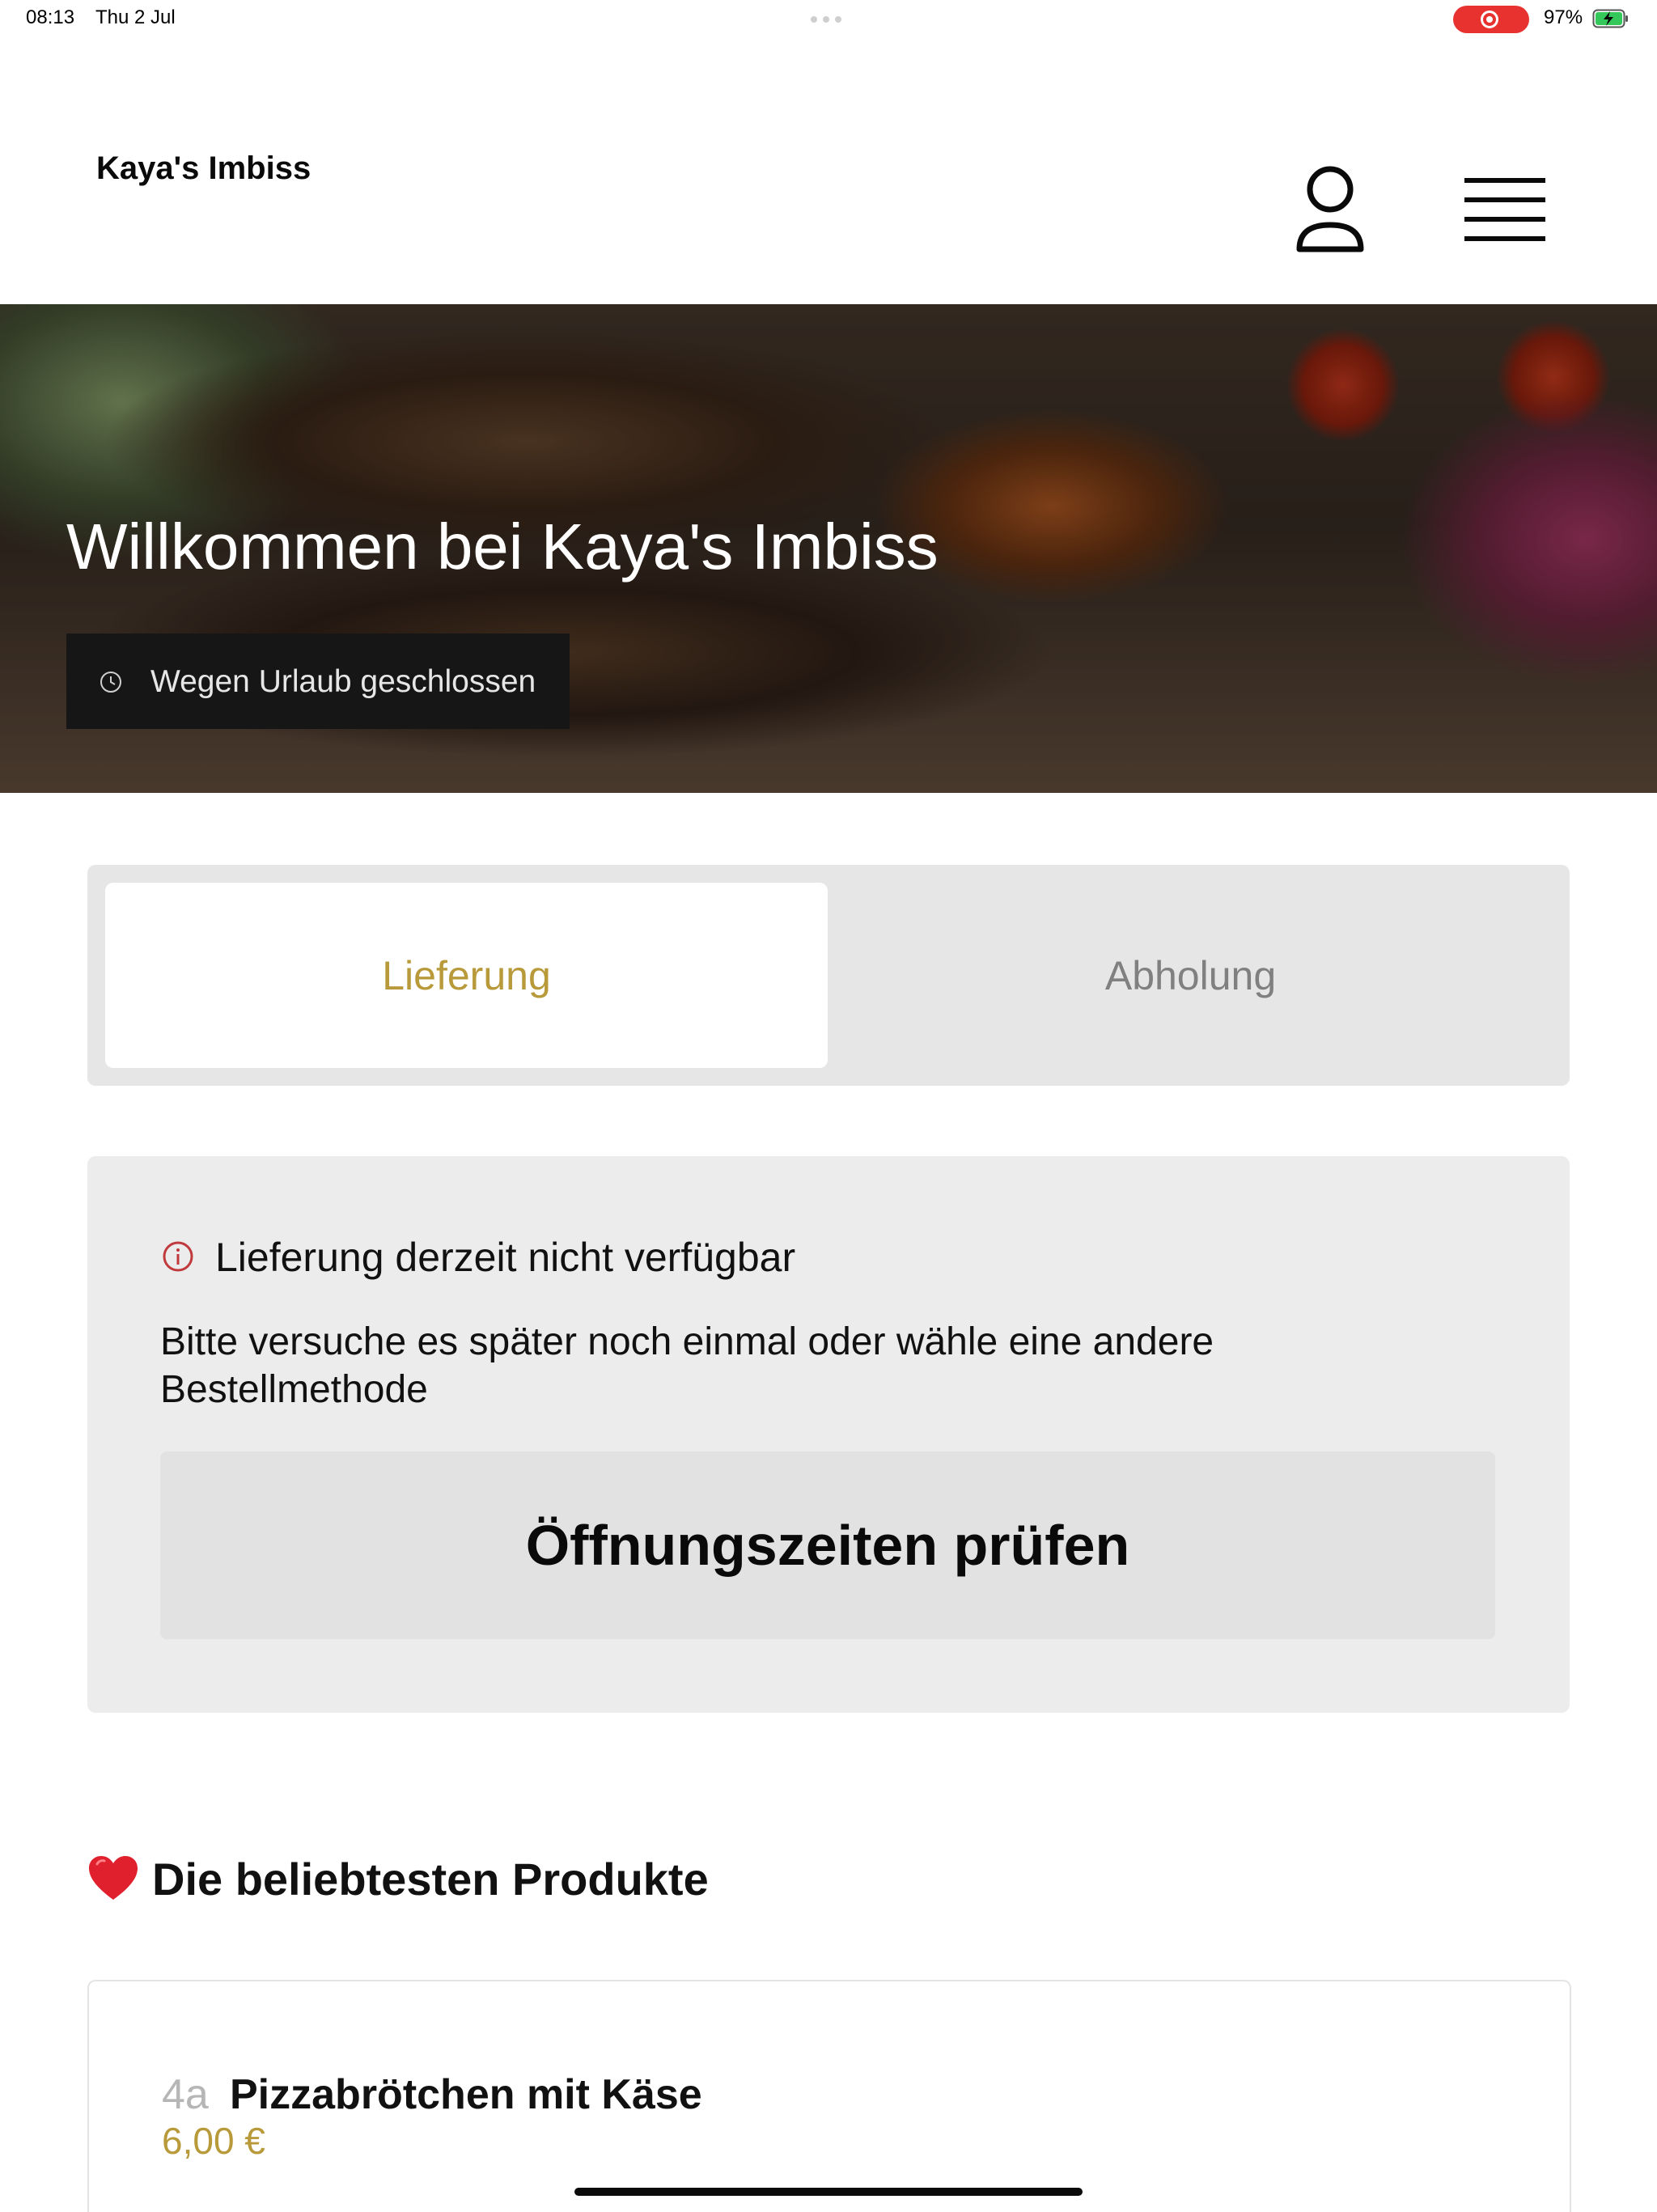 Image resolution: width=1657 pixels, height=2212 pixels. I want to click on hero-title: Willkommen bei Kaya's Imbiss, so click(502, 547).